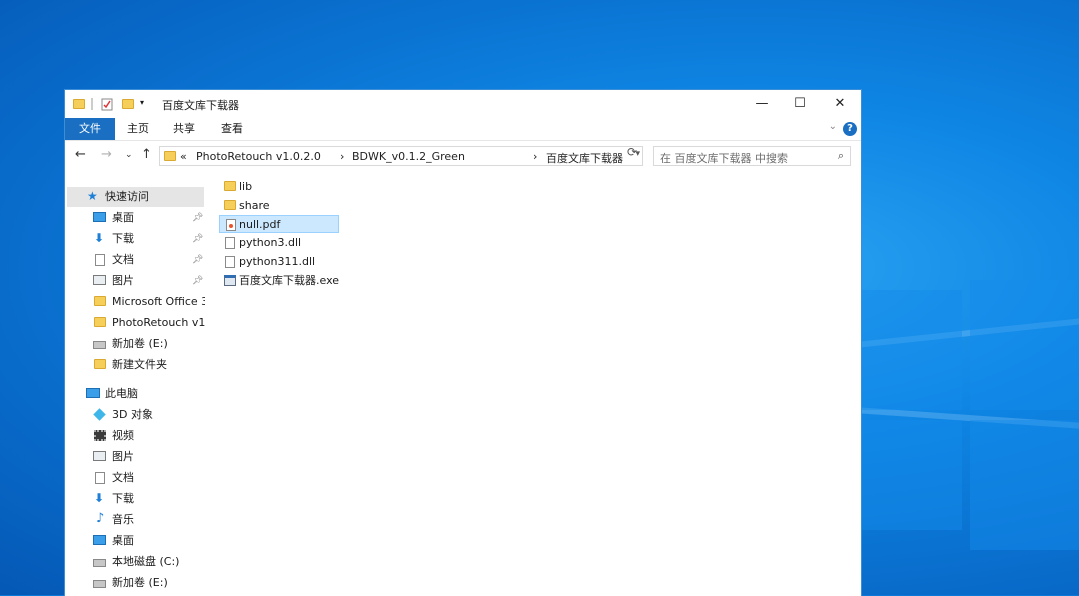 This screenshot has height=596, width=1079. I want to click on sidebar-item-new-folder: 新建文件夹, so click(135, 365).